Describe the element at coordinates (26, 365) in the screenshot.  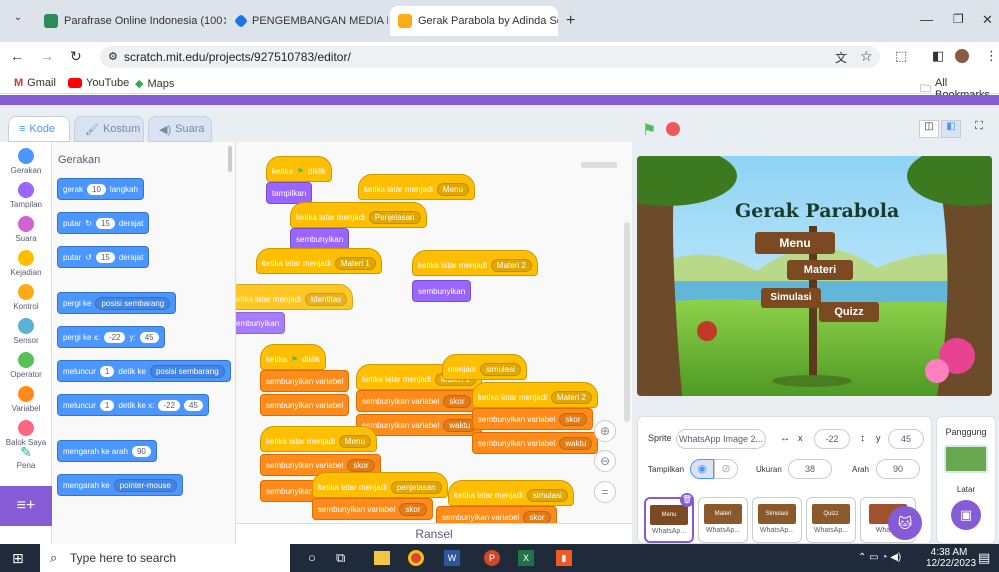
I see `category-operators: Operator` at that location.